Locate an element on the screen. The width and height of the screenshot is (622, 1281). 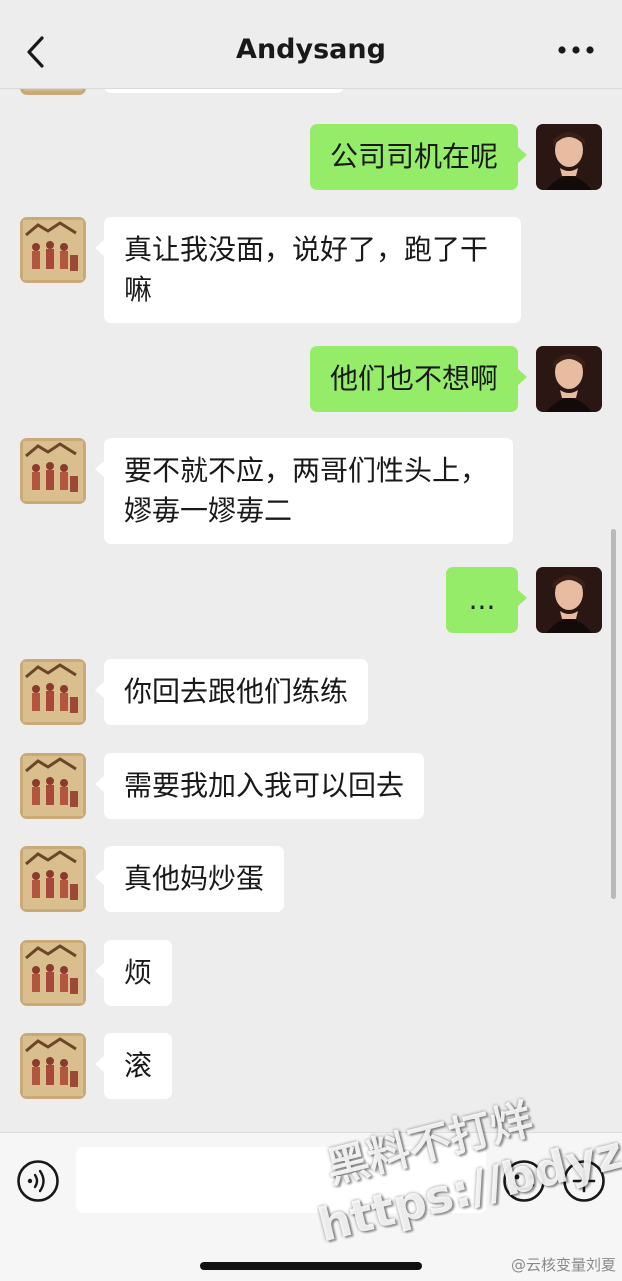
weibo-credit: @云核变量刘夏 is located at coordinates (563, 1265).